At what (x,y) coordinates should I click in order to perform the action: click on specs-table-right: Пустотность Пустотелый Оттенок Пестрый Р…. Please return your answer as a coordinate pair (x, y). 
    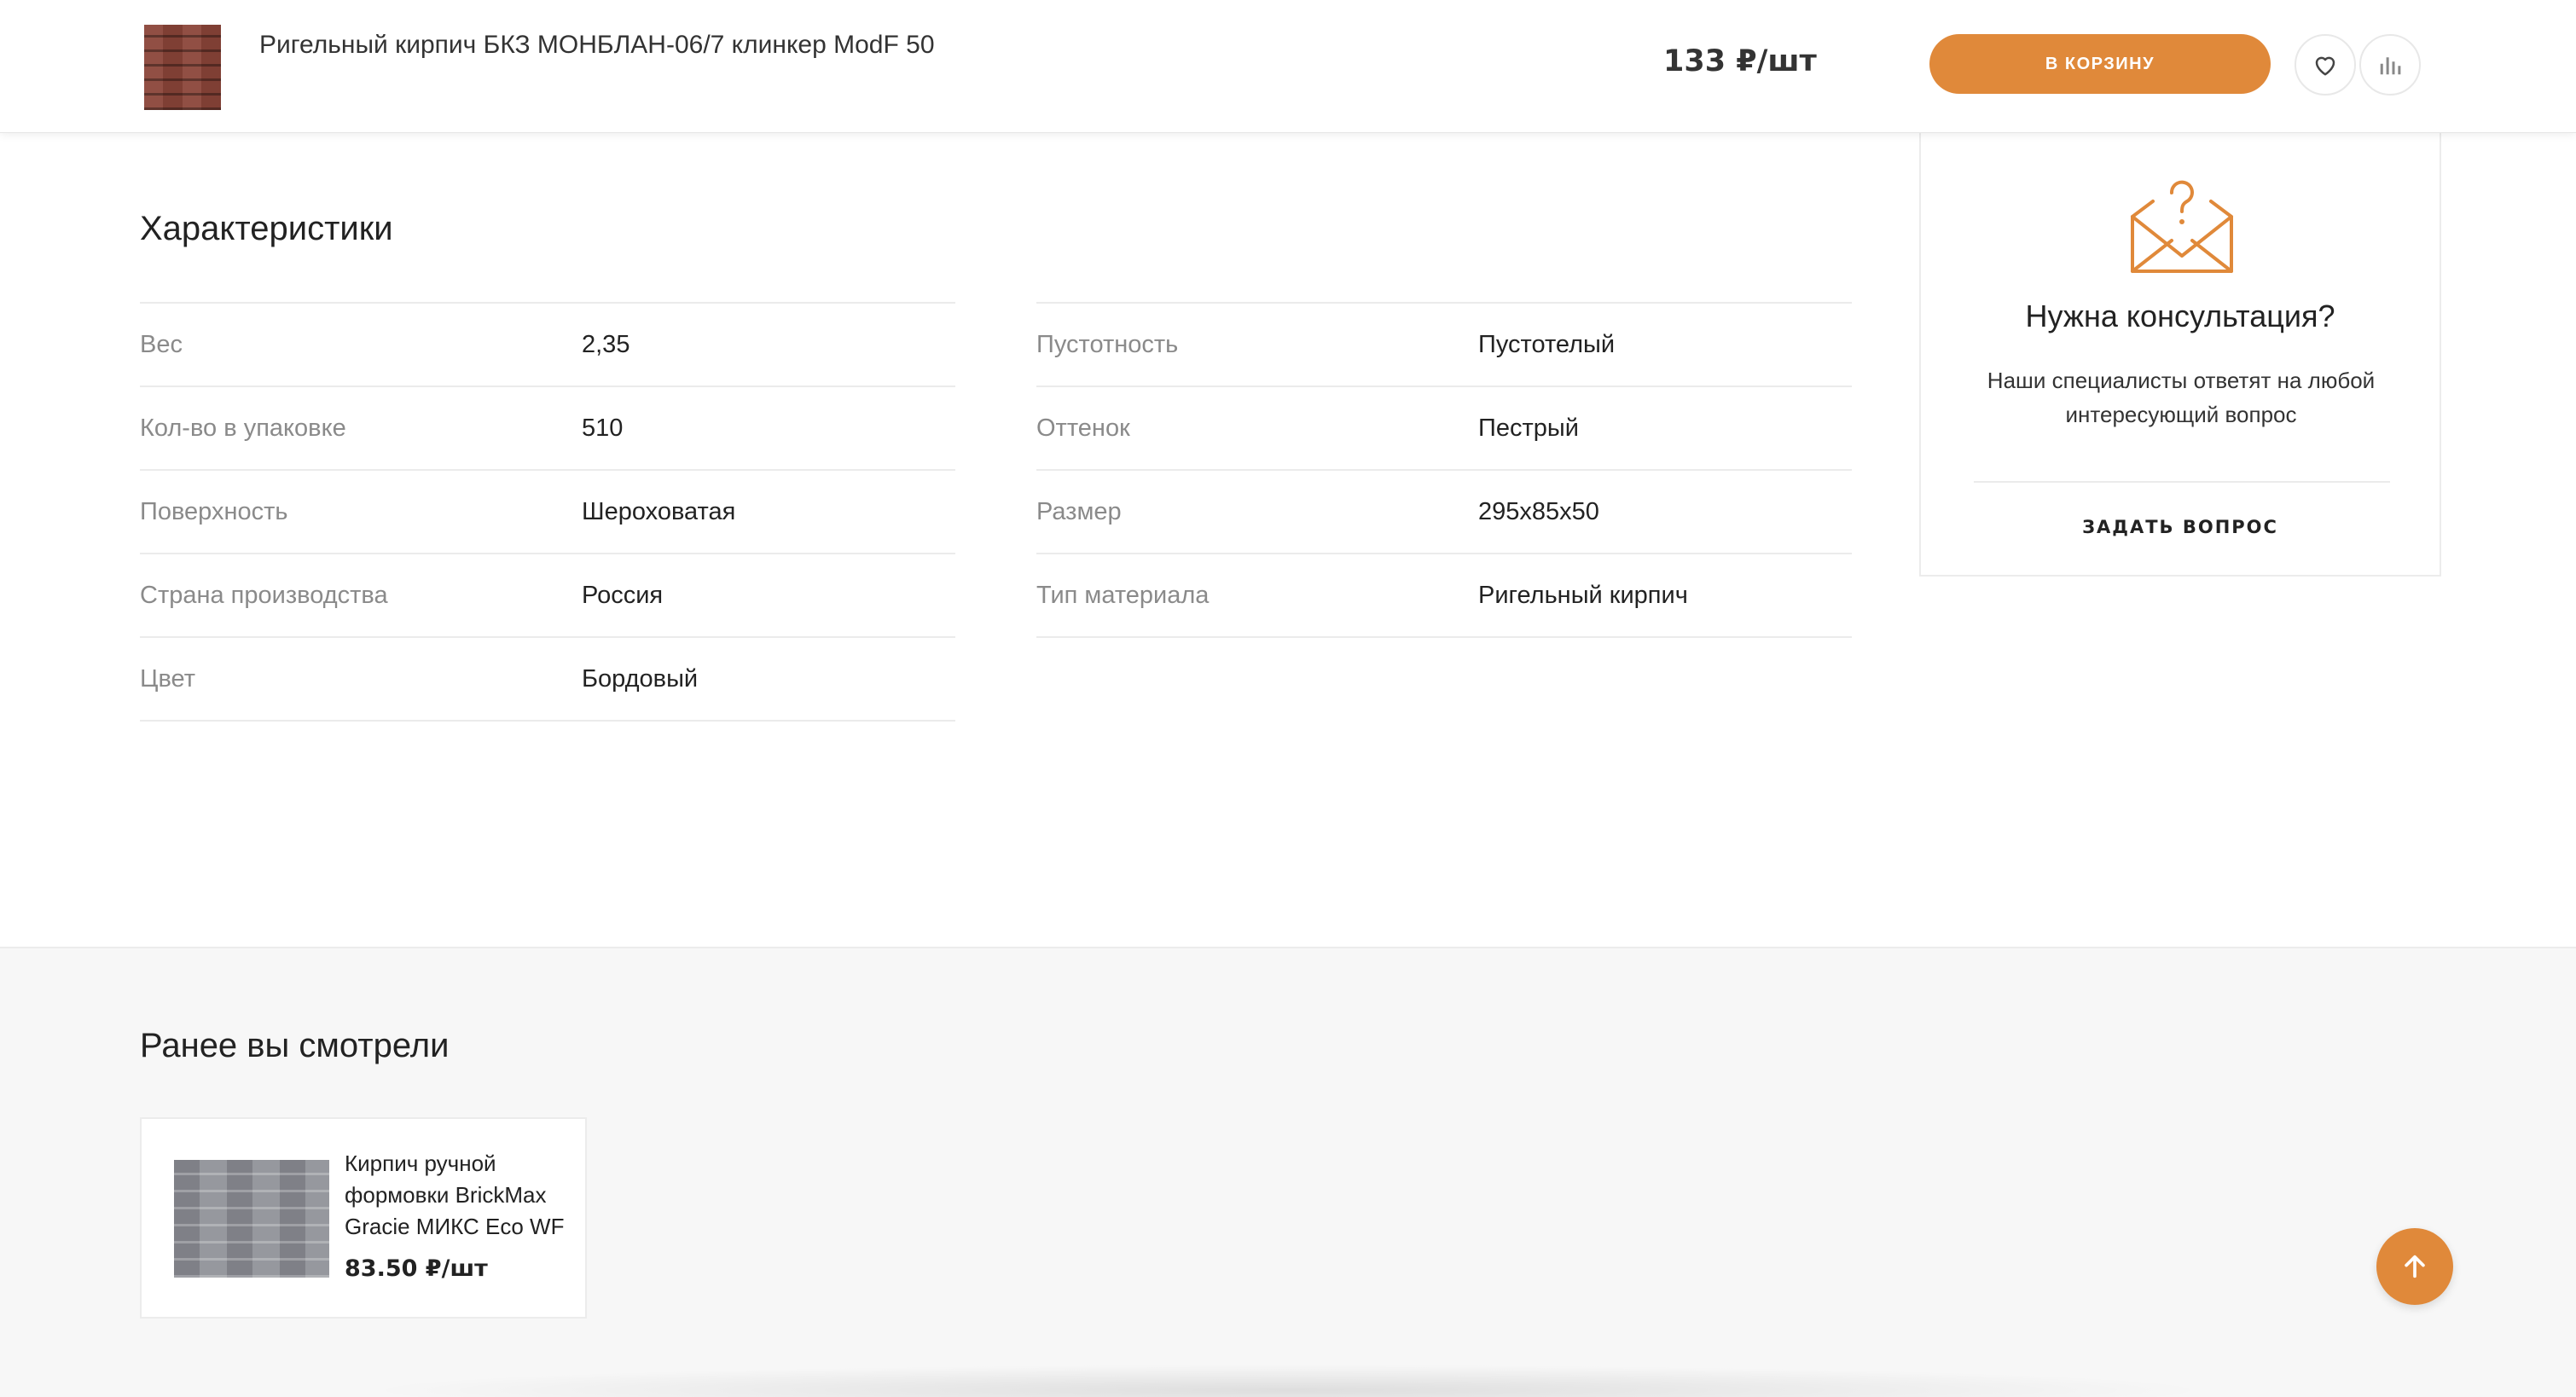
    Looking at the image, I should click on (1444, 470).